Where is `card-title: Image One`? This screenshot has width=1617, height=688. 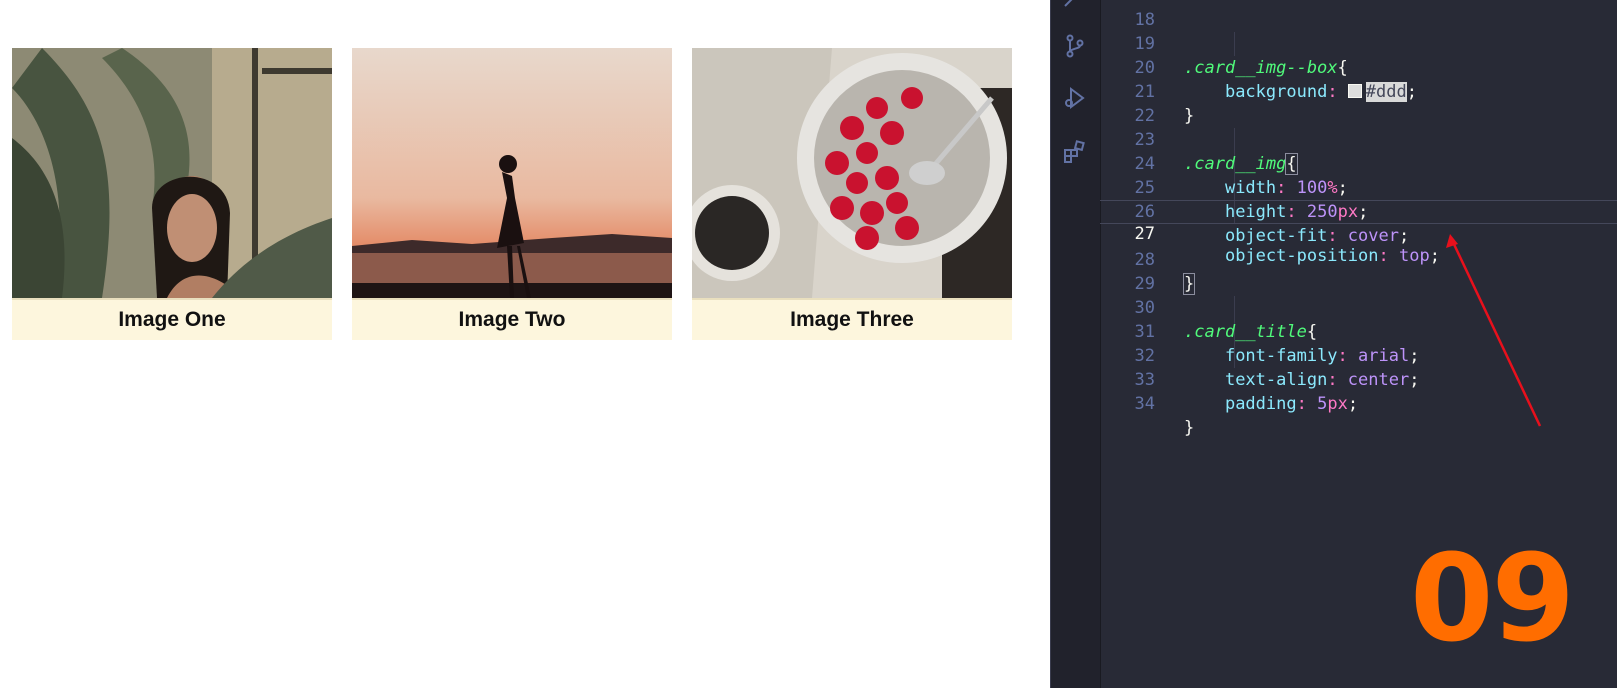
card-title: Image One is located at coordinates (172, 319).